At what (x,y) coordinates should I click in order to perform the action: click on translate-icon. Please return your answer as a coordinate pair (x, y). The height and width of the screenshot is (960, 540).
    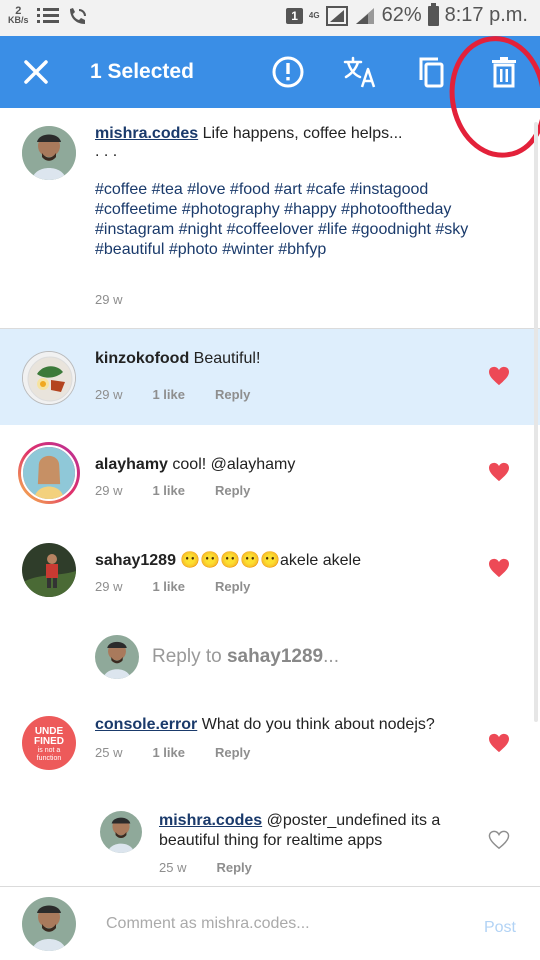
    Looking at the image, I should click on (360, 72).